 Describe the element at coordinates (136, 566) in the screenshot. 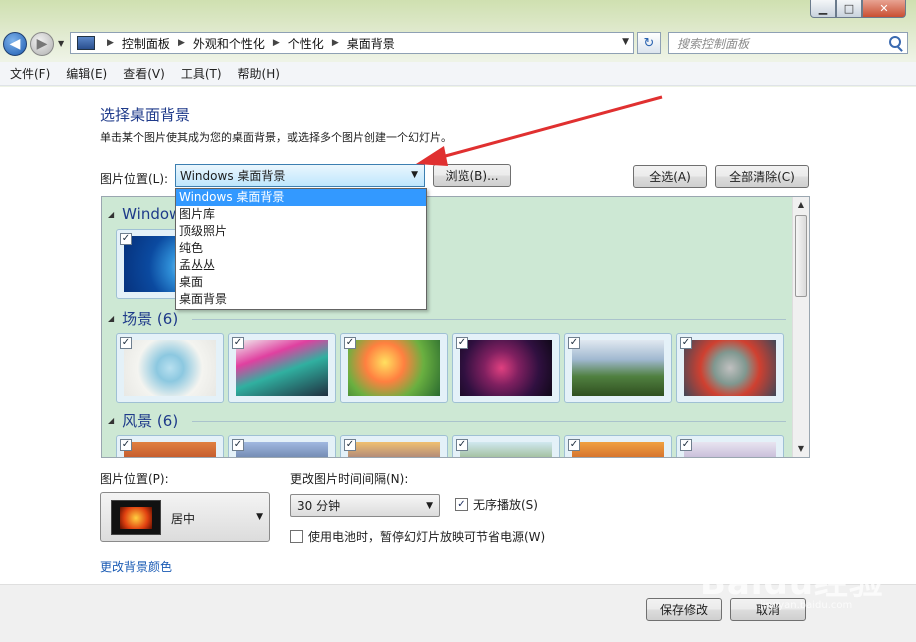

I see `change-background-color-link: 更改背景颜色` at that location.